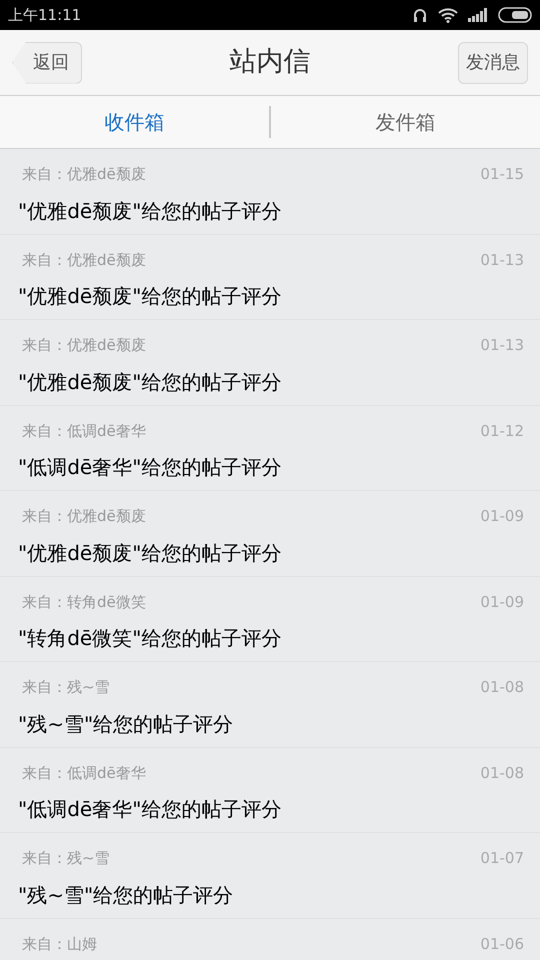 The height and width of the screenshot is (960, 540). I want to click on tab: 收件箱, so click(134, 122).